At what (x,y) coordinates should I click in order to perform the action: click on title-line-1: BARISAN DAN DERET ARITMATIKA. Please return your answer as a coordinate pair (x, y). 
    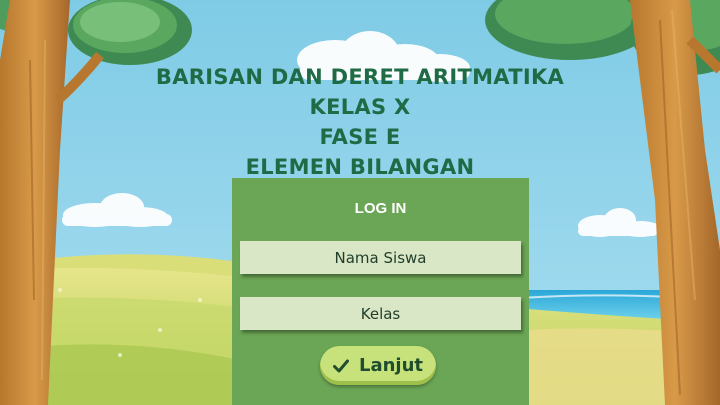
    Looking at the image, I should click on (360, 77).